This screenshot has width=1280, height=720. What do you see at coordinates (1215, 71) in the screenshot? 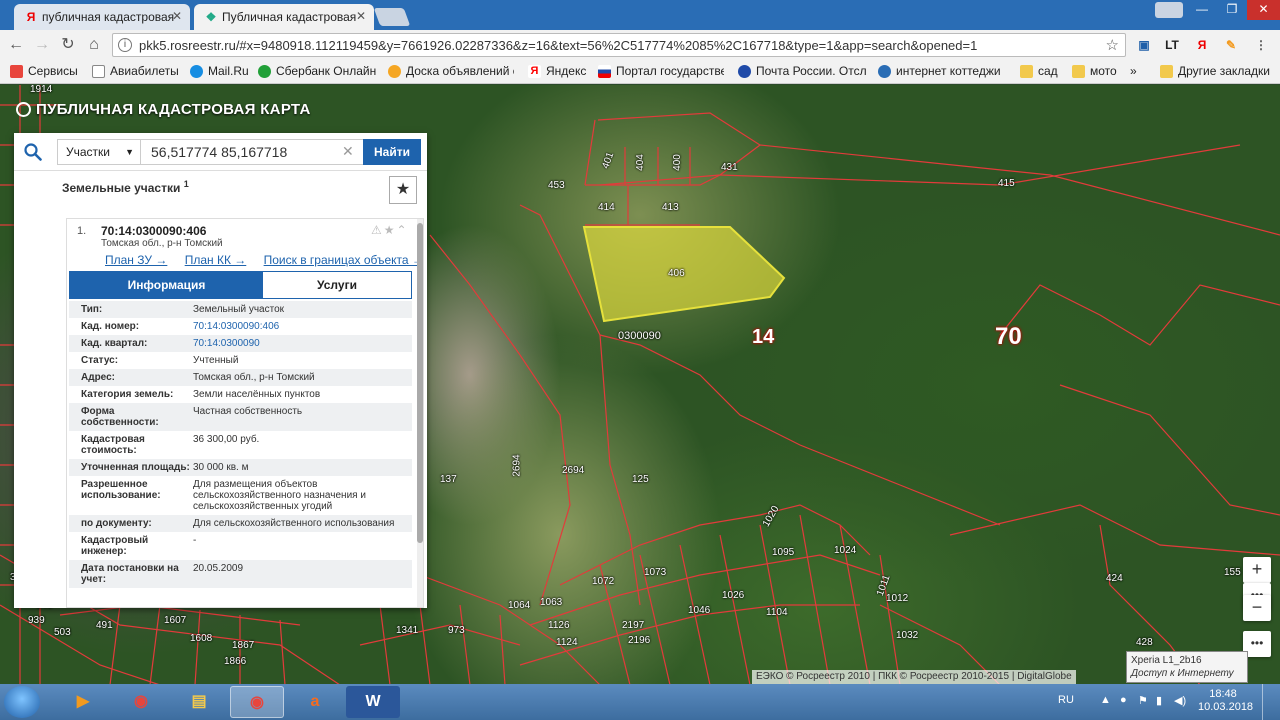
I see `bookmark-other: Другие закладки` at bounding box center [1215, 71].